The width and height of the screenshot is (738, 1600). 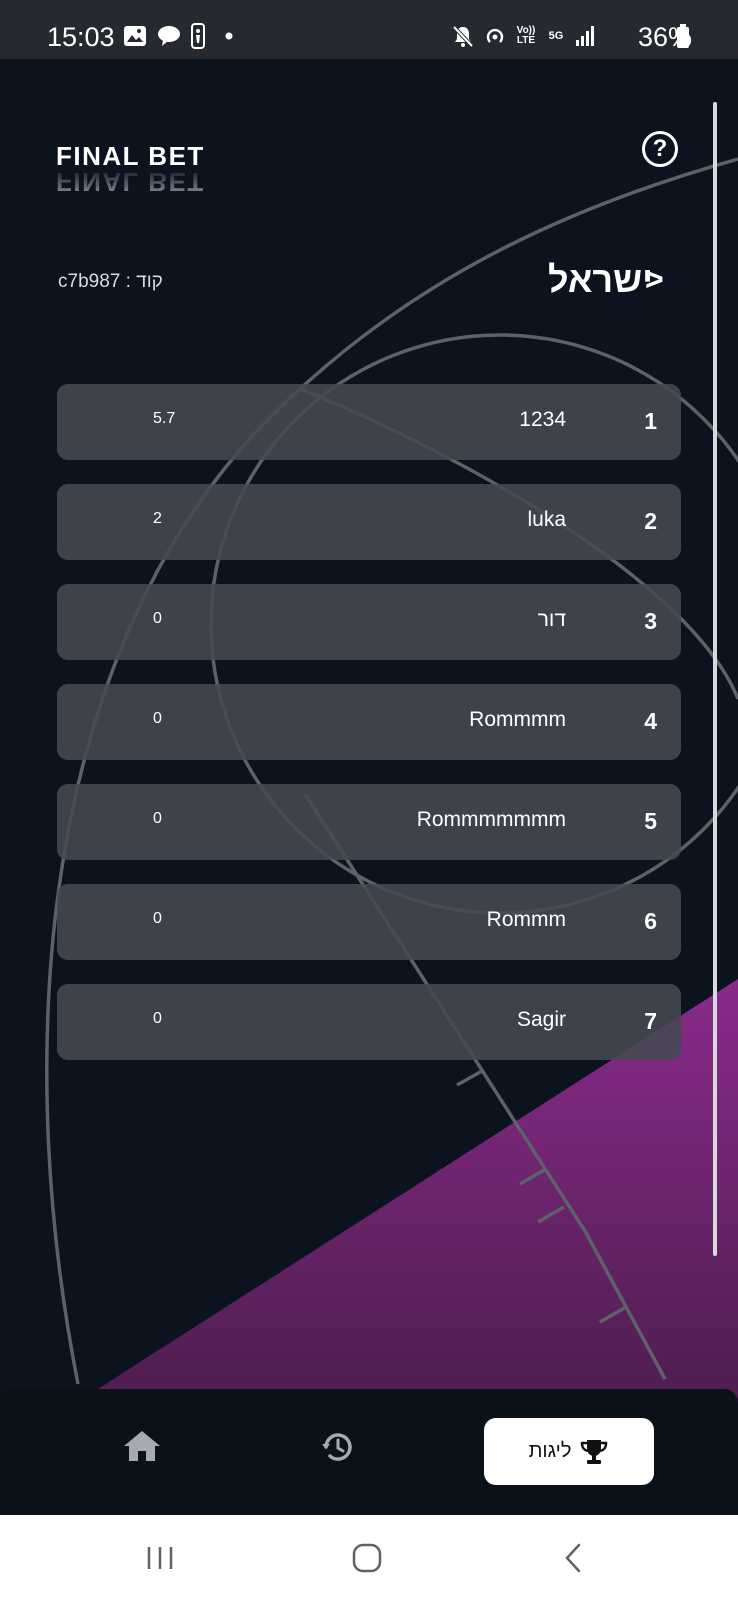 What do you see at coordinates (654, 279) in the screenshot?
I see `back-button: >` at bounding box center [654, 279].